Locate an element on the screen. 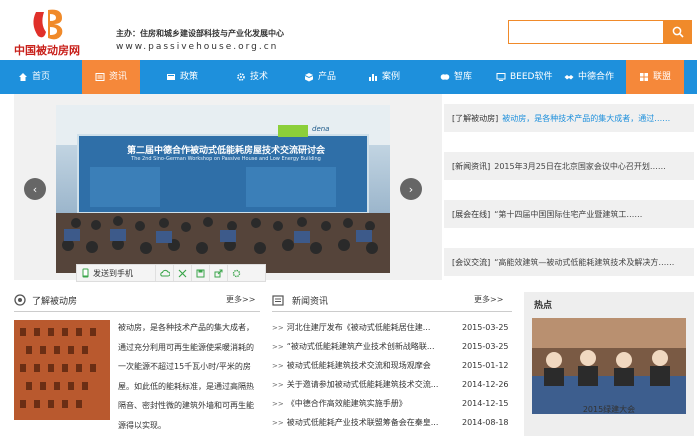  news-category: [新闻资讯] is located at coordinates (471, 166).